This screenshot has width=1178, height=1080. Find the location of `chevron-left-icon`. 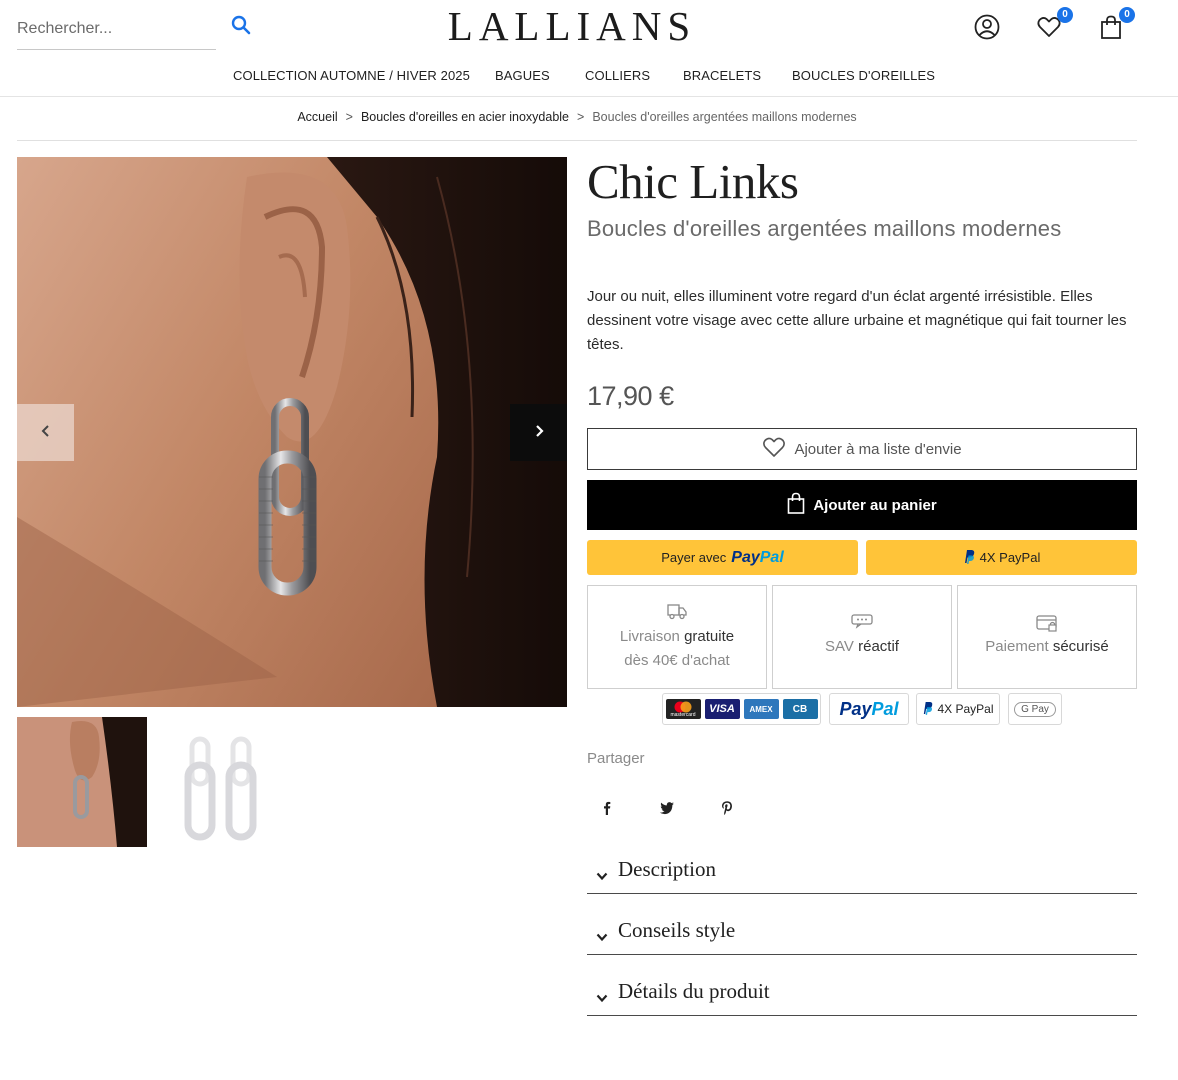

chevron-left-icon is located at coordinates (46, 433).